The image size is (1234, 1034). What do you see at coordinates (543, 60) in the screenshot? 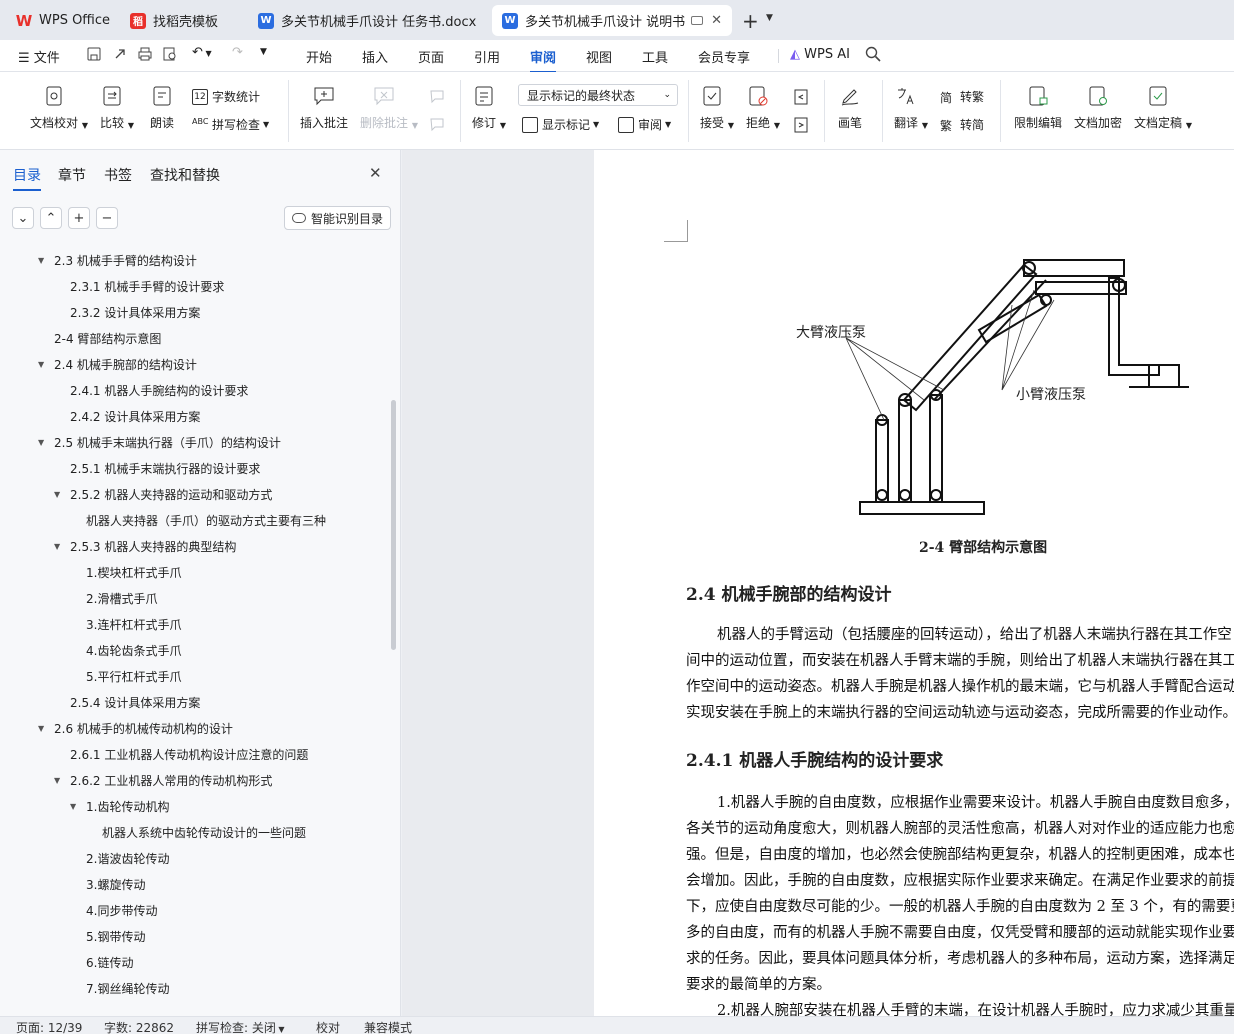
I see `menu-review: 审阅` at bounding box center [543, 60].